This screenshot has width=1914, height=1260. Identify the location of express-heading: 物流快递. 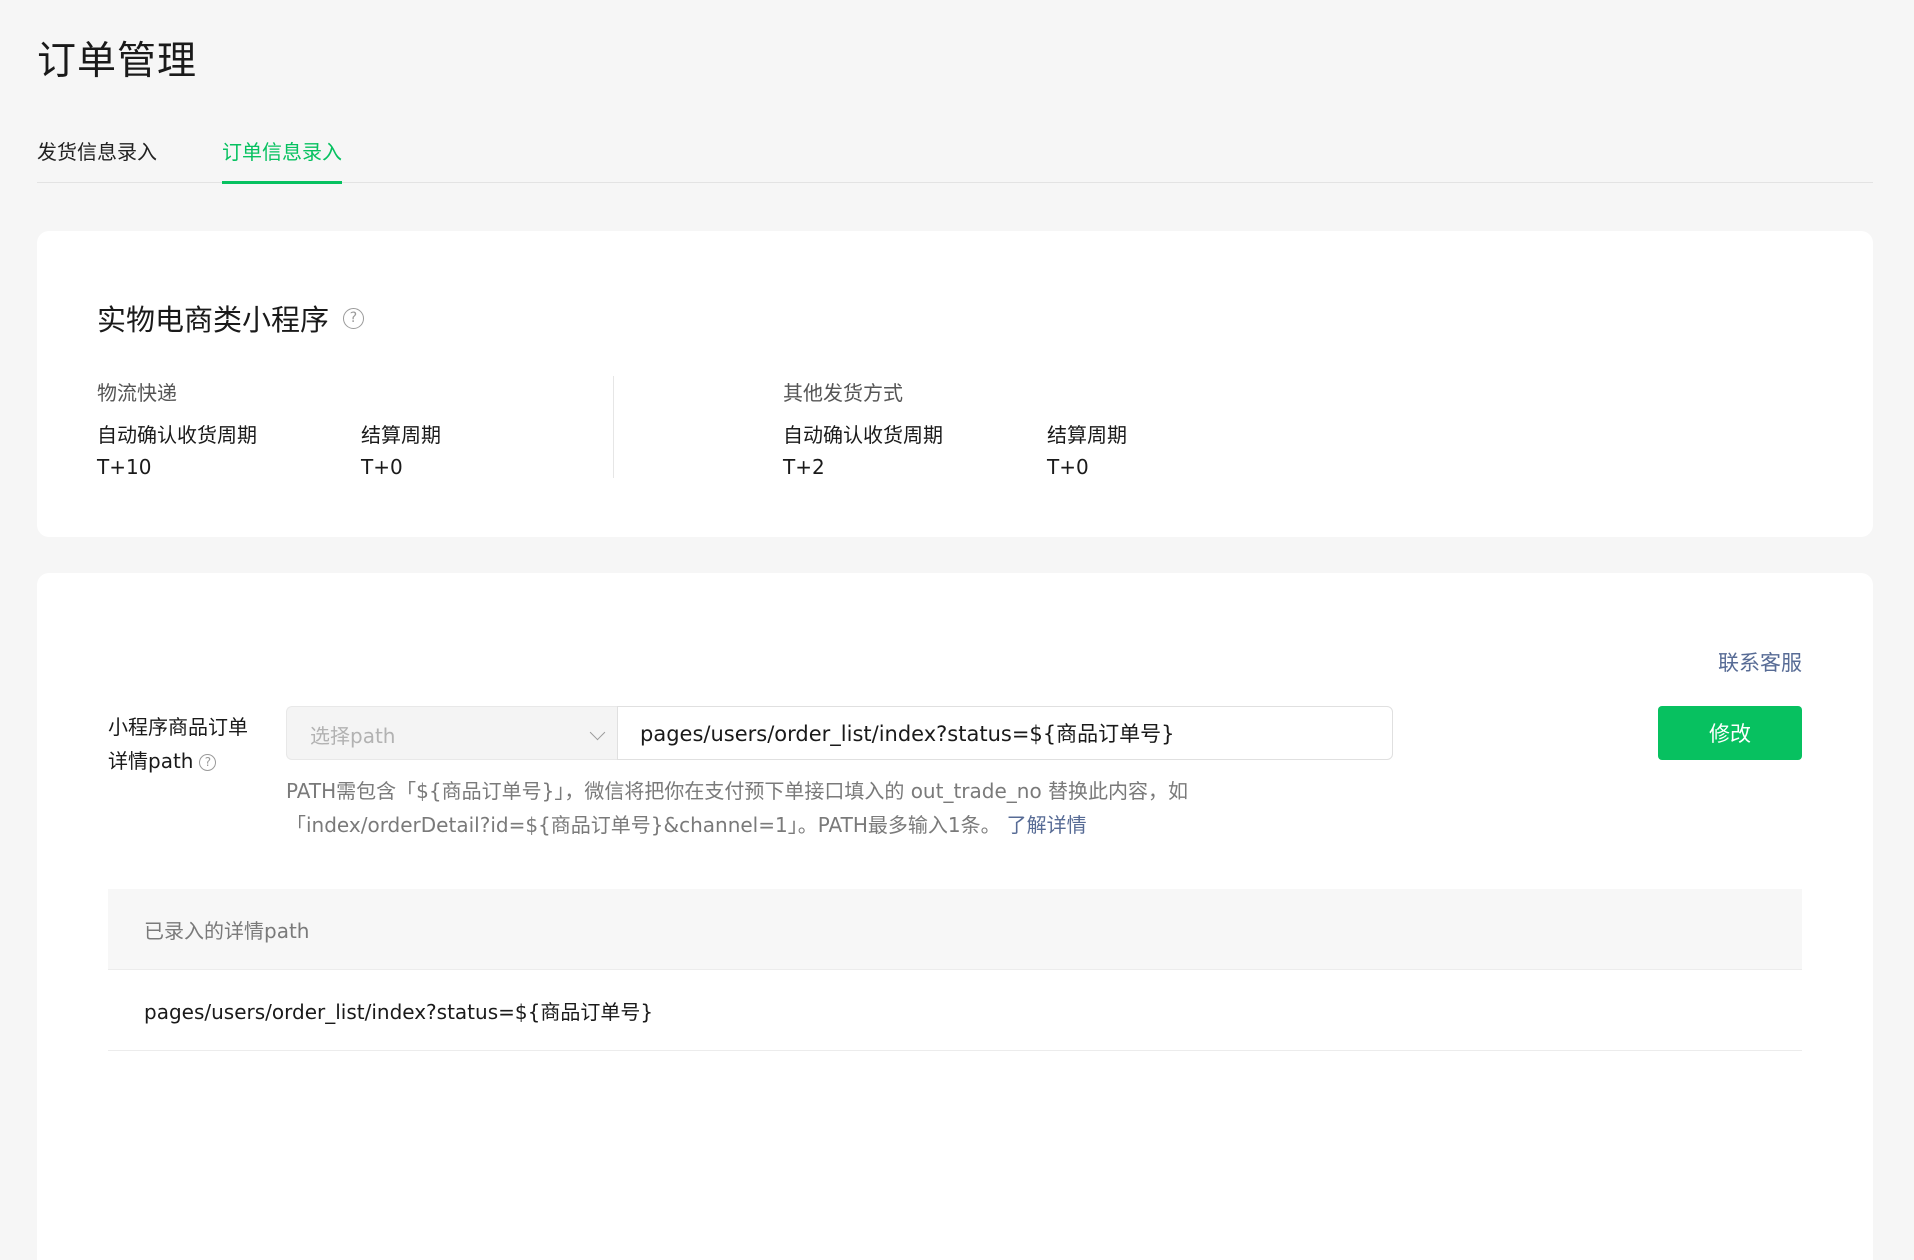
(137, 393).